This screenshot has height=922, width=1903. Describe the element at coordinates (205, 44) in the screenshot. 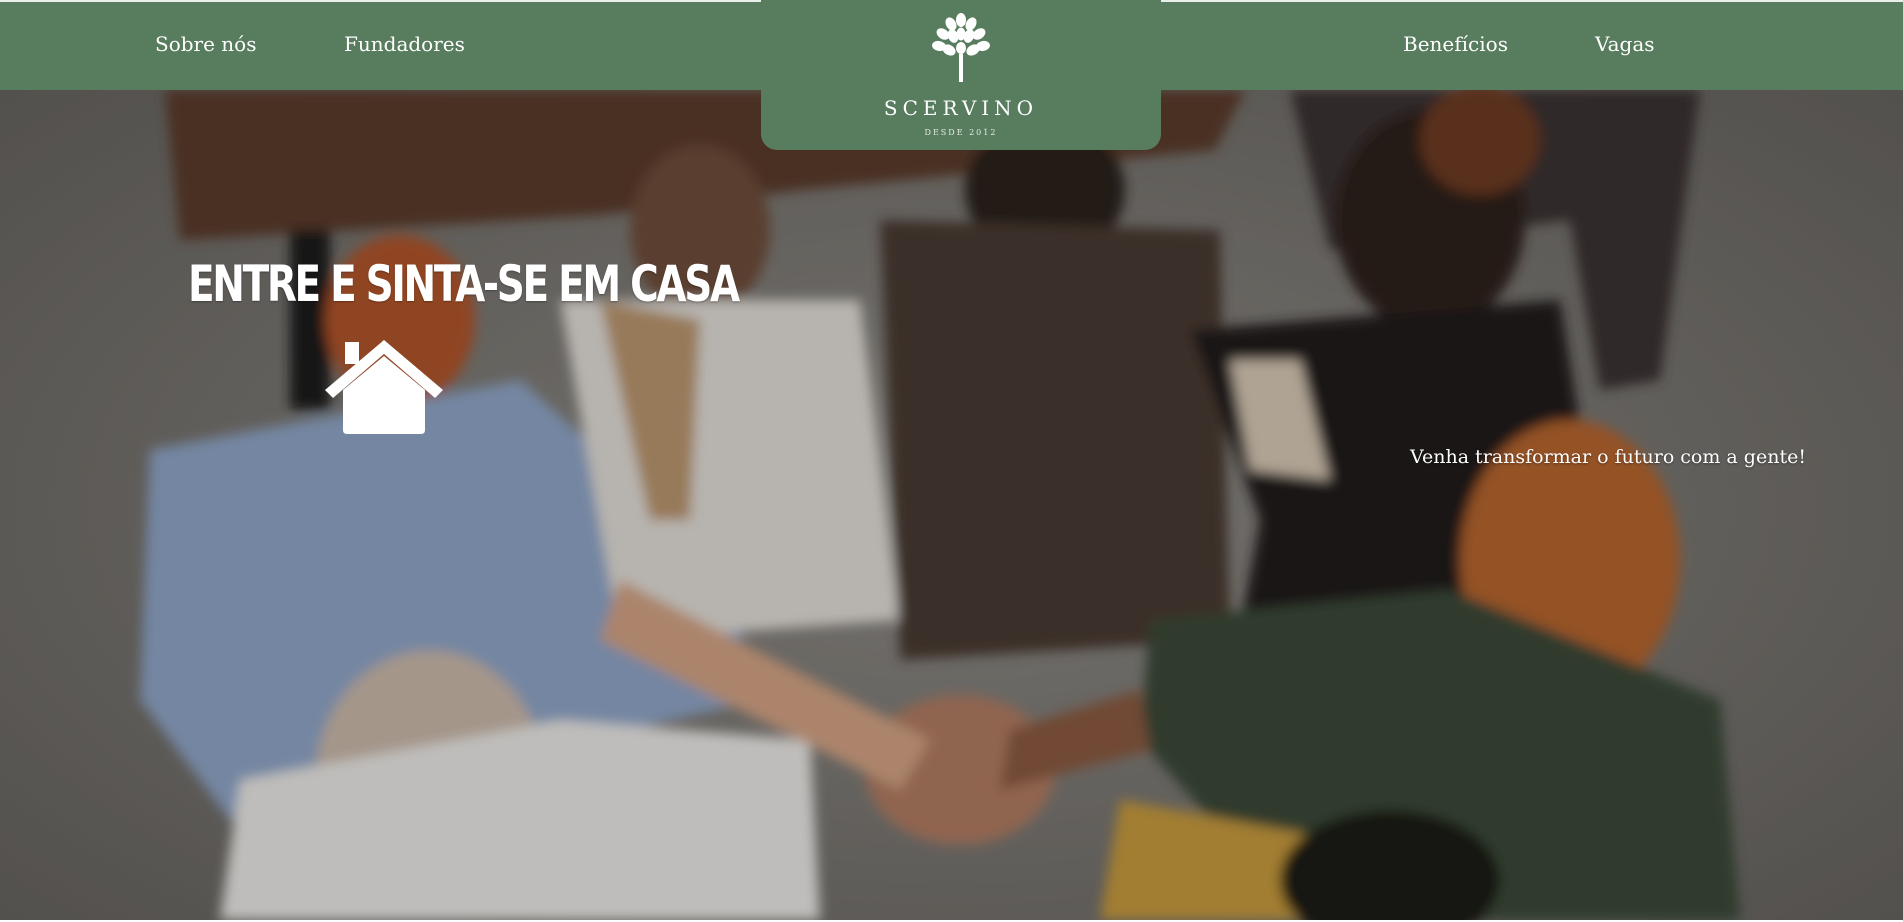

I see `nav-link-sobre-nos: Sobre nós` at that location.